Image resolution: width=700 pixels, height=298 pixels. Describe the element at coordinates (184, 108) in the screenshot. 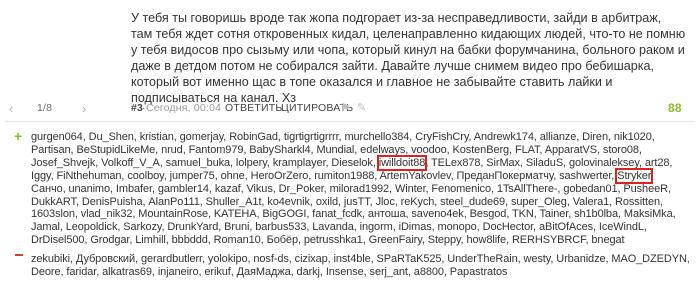

I see `comment-timestamp: Сегодня, 00:04` at that location.